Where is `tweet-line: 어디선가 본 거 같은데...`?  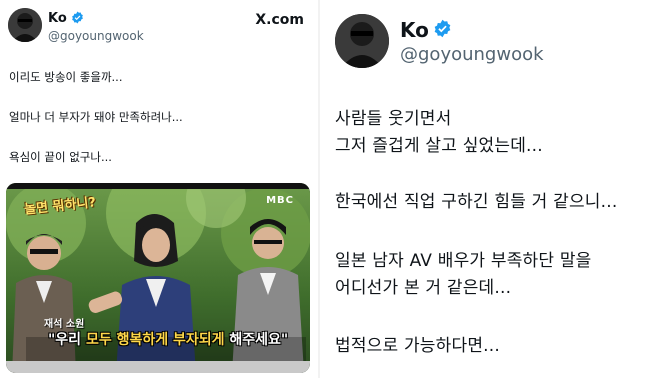
tweet-line: 어디선가 본 거 같은데... is located at coordinates (423, 288).